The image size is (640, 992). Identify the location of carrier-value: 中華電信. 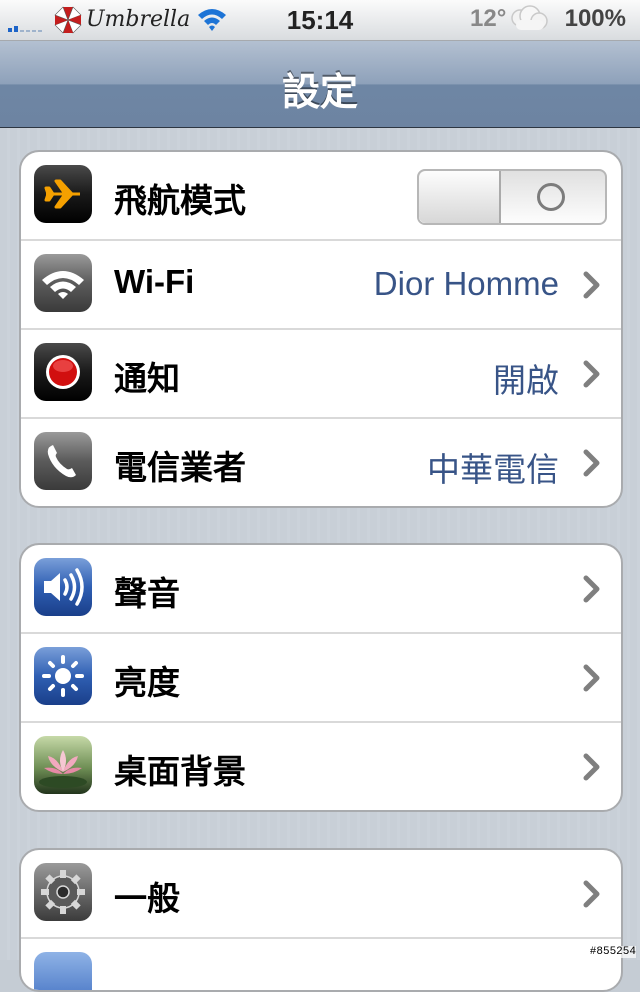
(493, 469).